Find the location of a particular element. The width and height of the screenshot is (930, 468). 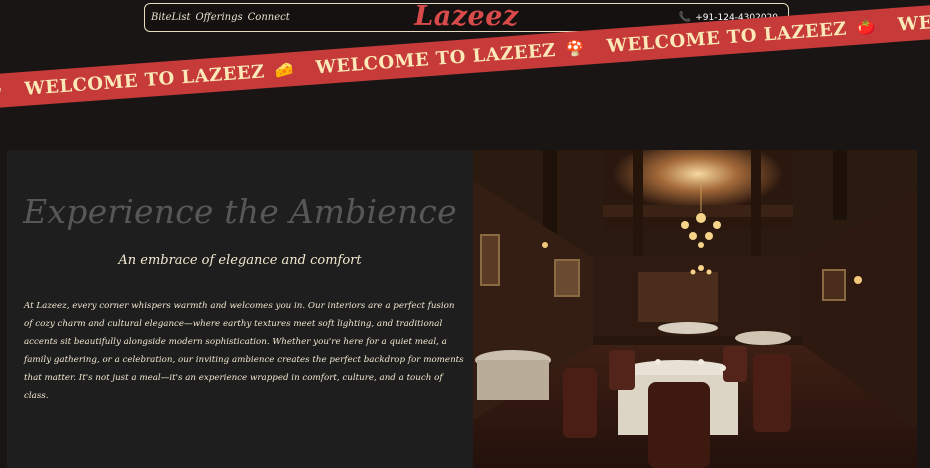

nav-link-connect: Connect is located at coordinates (269, 17).